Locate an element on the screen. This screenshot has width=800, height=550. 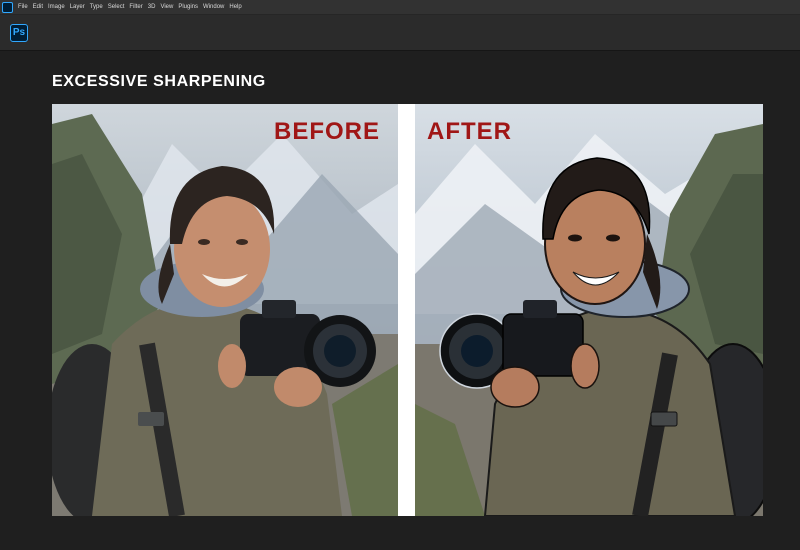
menu-3d: 3D is located at coordinates (153, 7).